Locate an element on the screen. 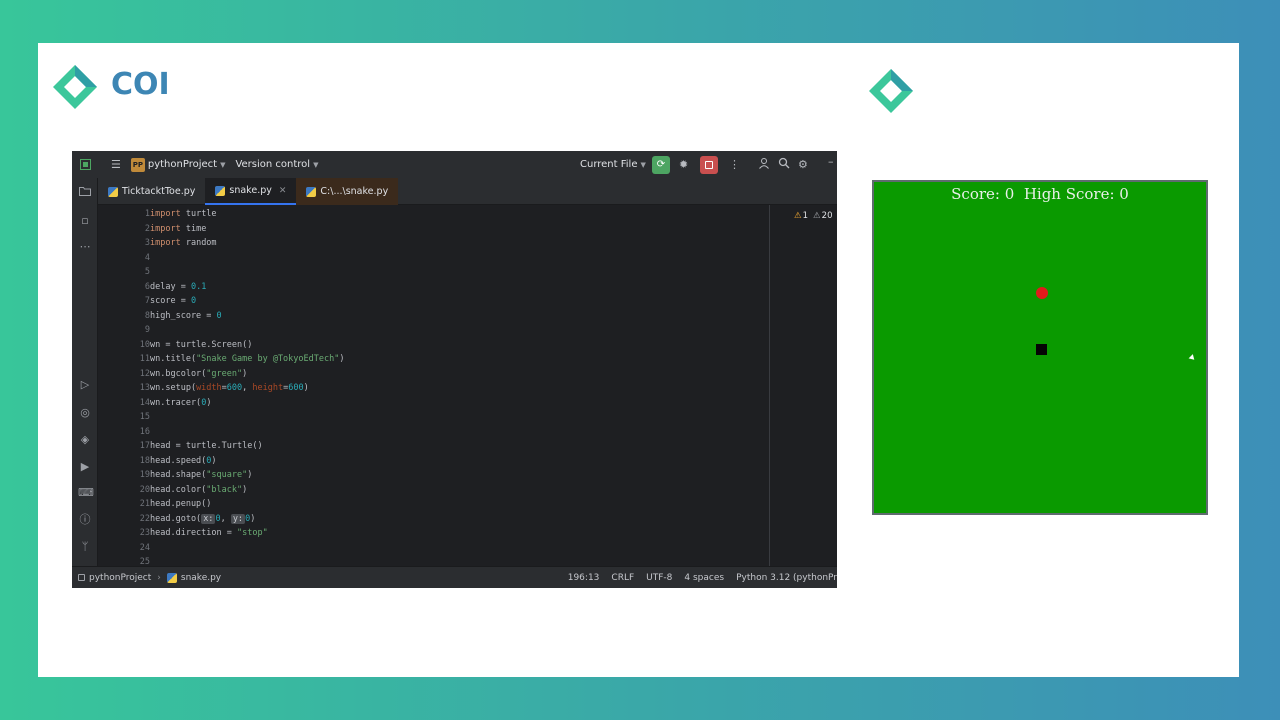 This screenshot has width=1280, height=720. caret-position: 196:13 is located at coordinates (584, 578).